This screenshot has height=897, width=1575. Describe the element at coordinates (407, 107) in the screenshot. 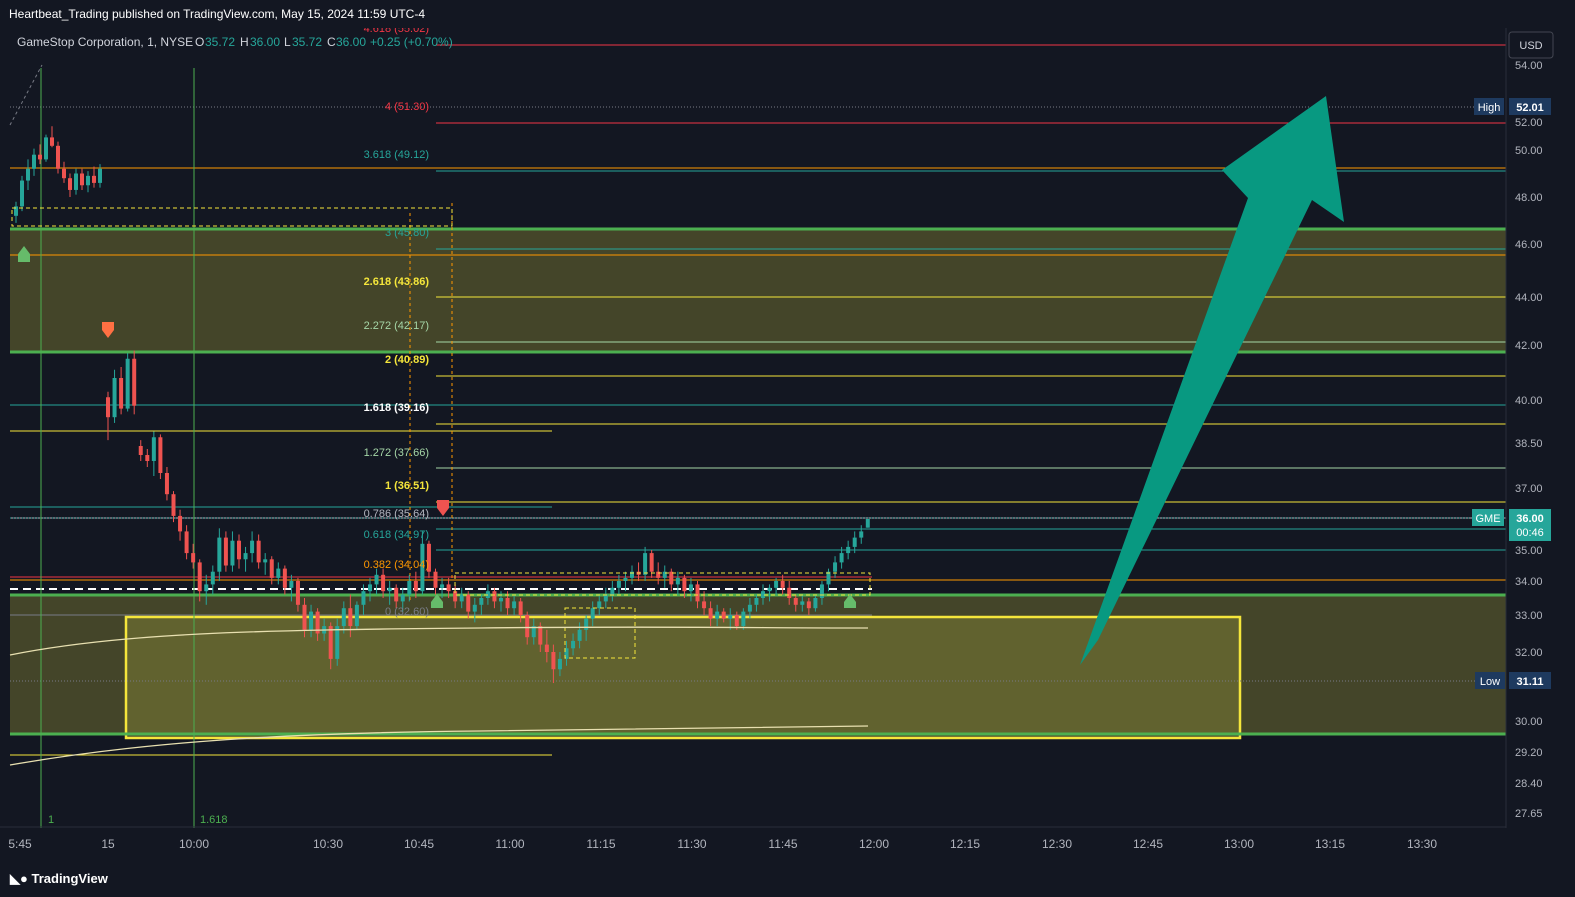

I see `fib-label-1: 4 (51.30)` at that location.